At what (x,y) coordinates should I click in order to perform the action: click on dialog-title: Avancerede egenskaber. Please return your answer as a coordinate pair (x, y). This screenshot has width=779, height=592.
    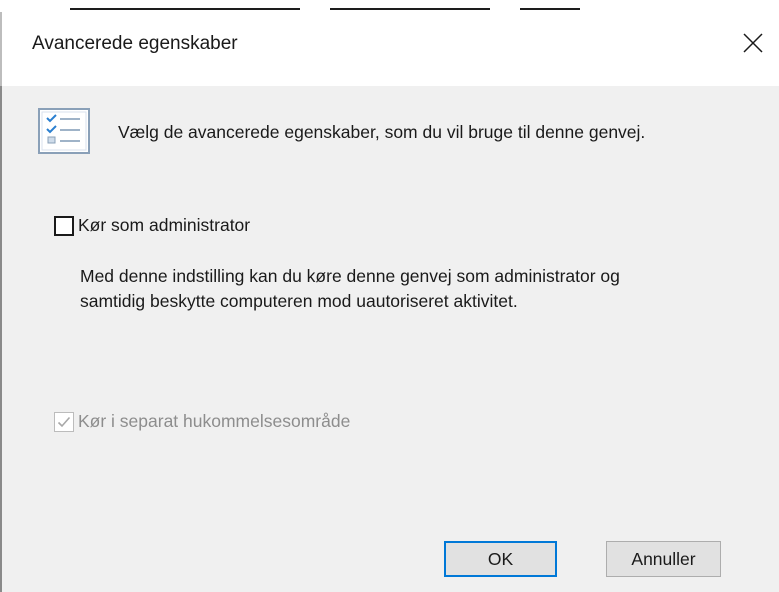
    Looking at the image, I should click on (135, 43).